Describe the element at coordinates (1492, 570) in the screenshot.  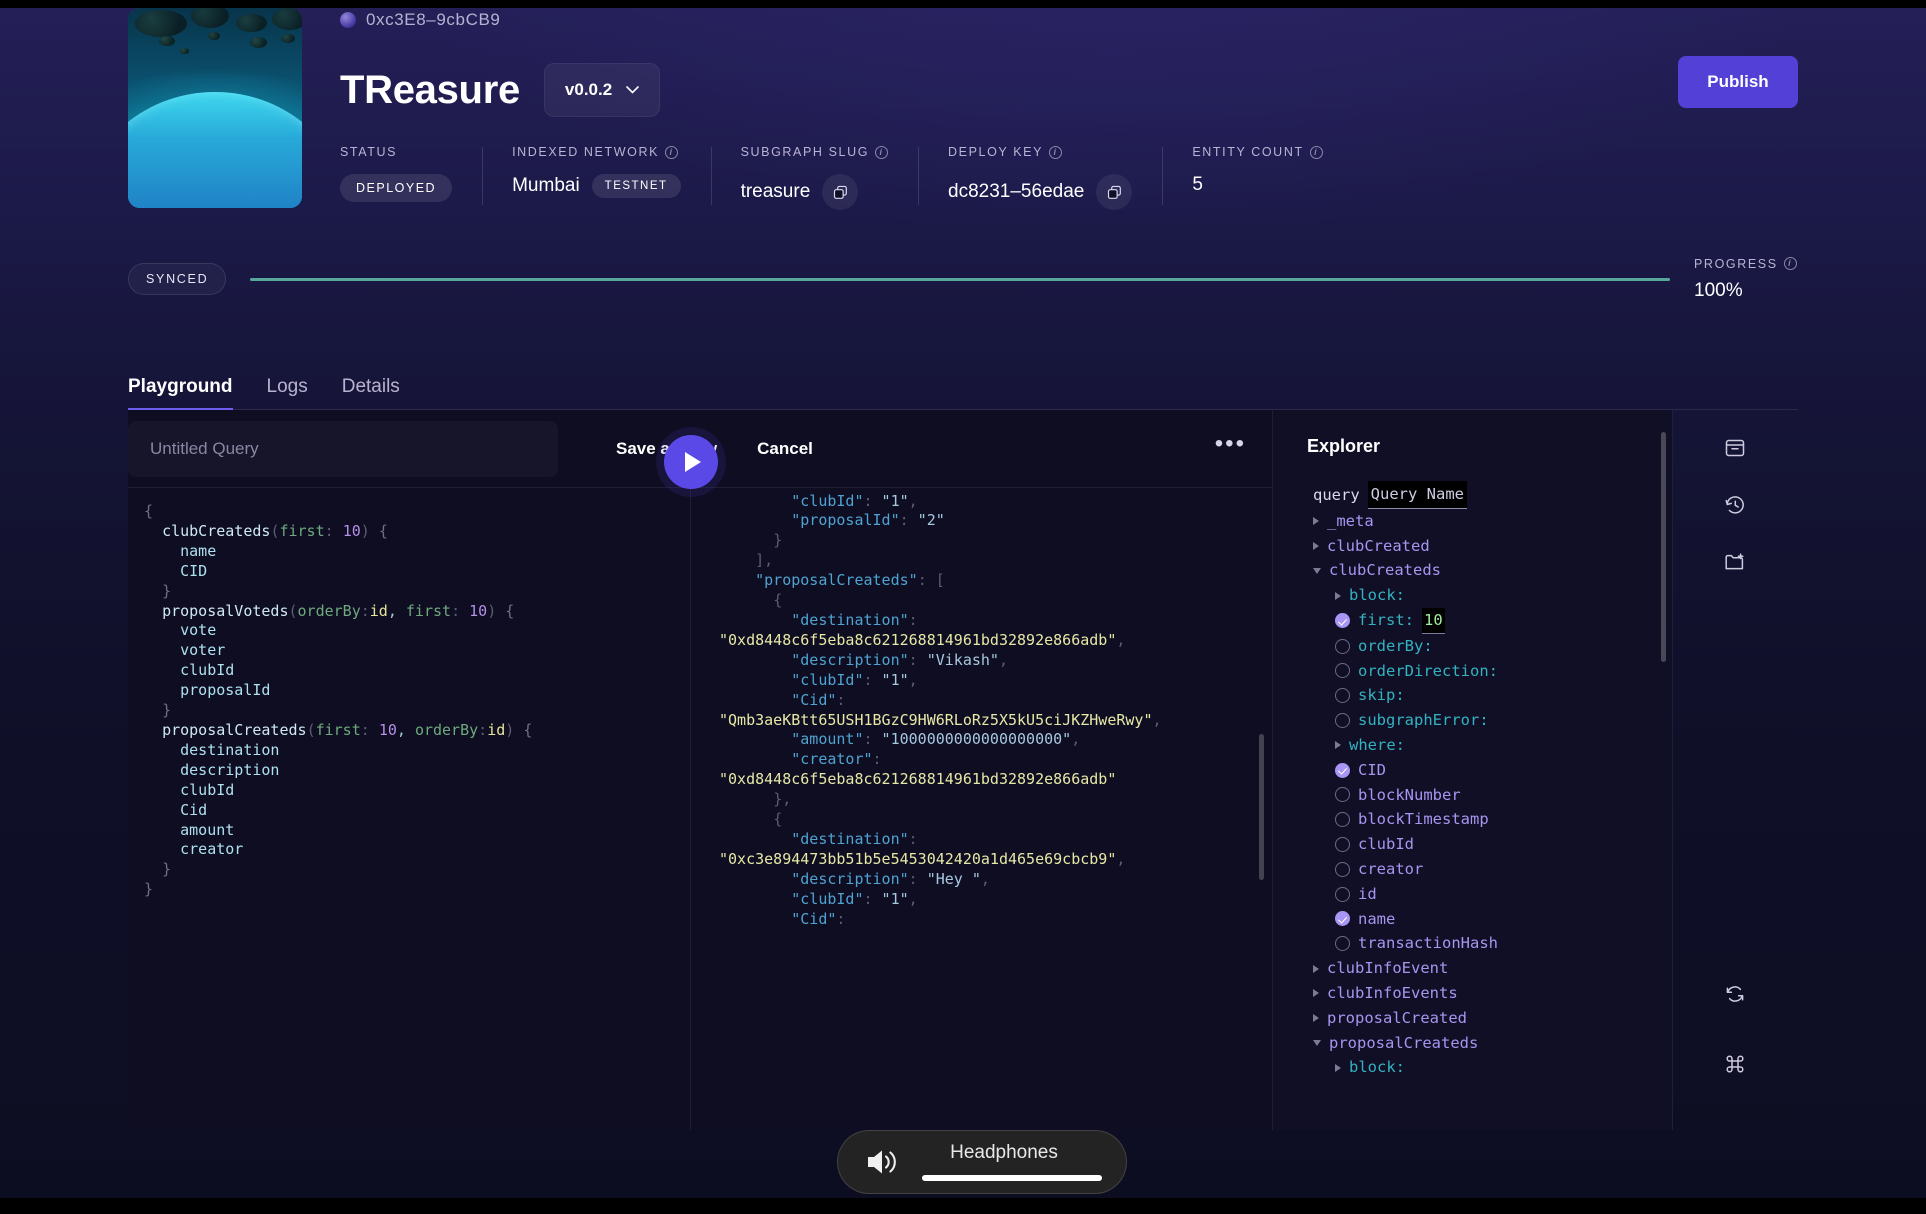
I see `explorer-node: clubCreateds` at that location.